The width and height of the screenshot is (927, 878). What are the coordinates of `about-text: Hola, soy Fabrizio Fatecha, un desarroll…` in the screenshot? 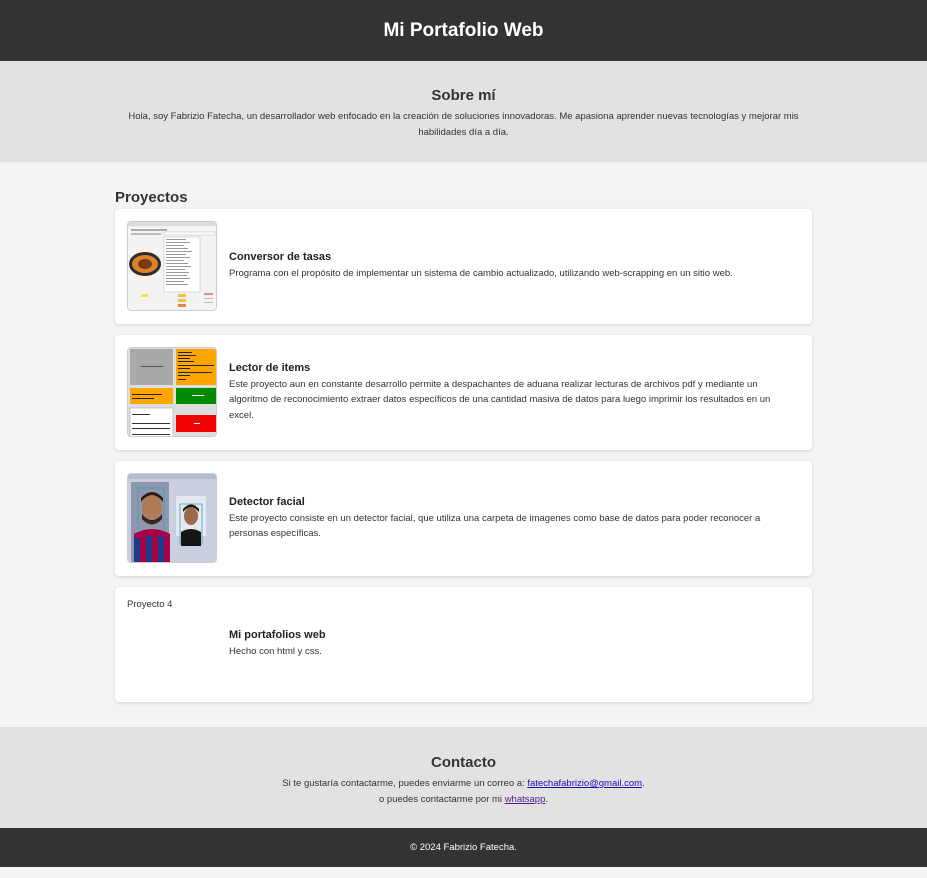 It's located at (463, 124).